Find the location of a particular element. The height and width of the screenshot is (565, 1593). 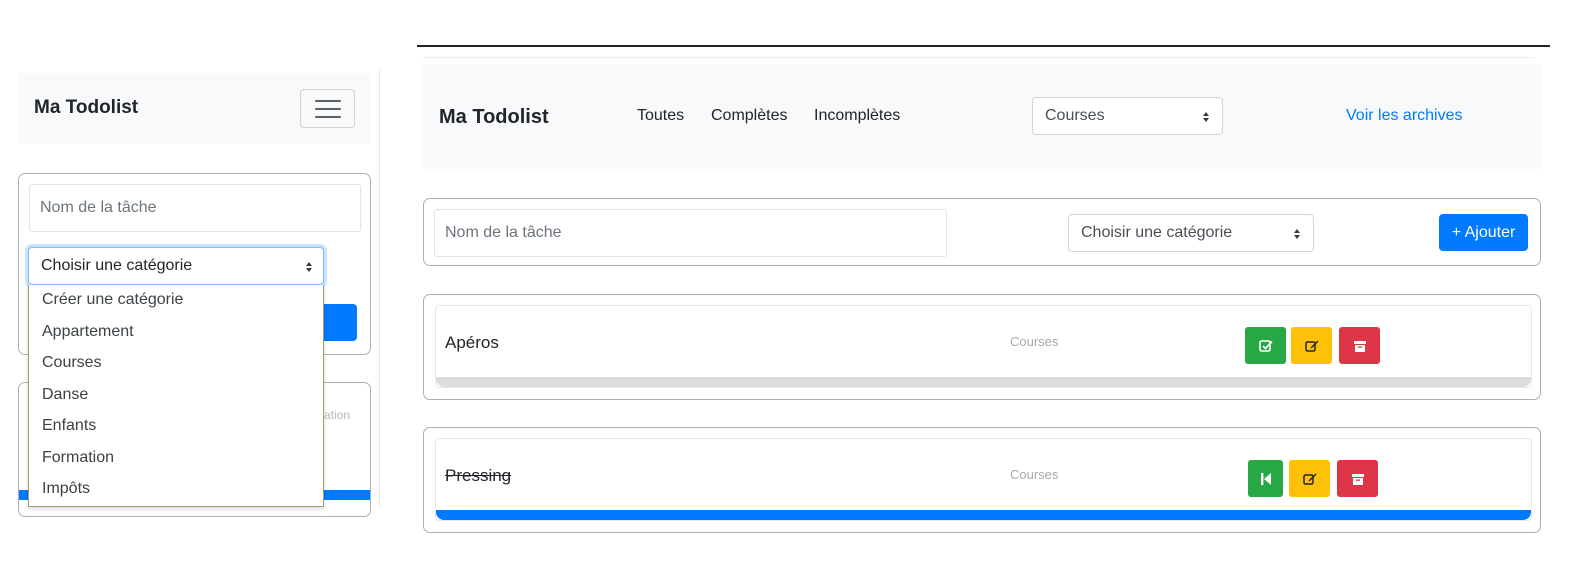

task-card-body: Apéros Courses is located at coordinates (983, 346).